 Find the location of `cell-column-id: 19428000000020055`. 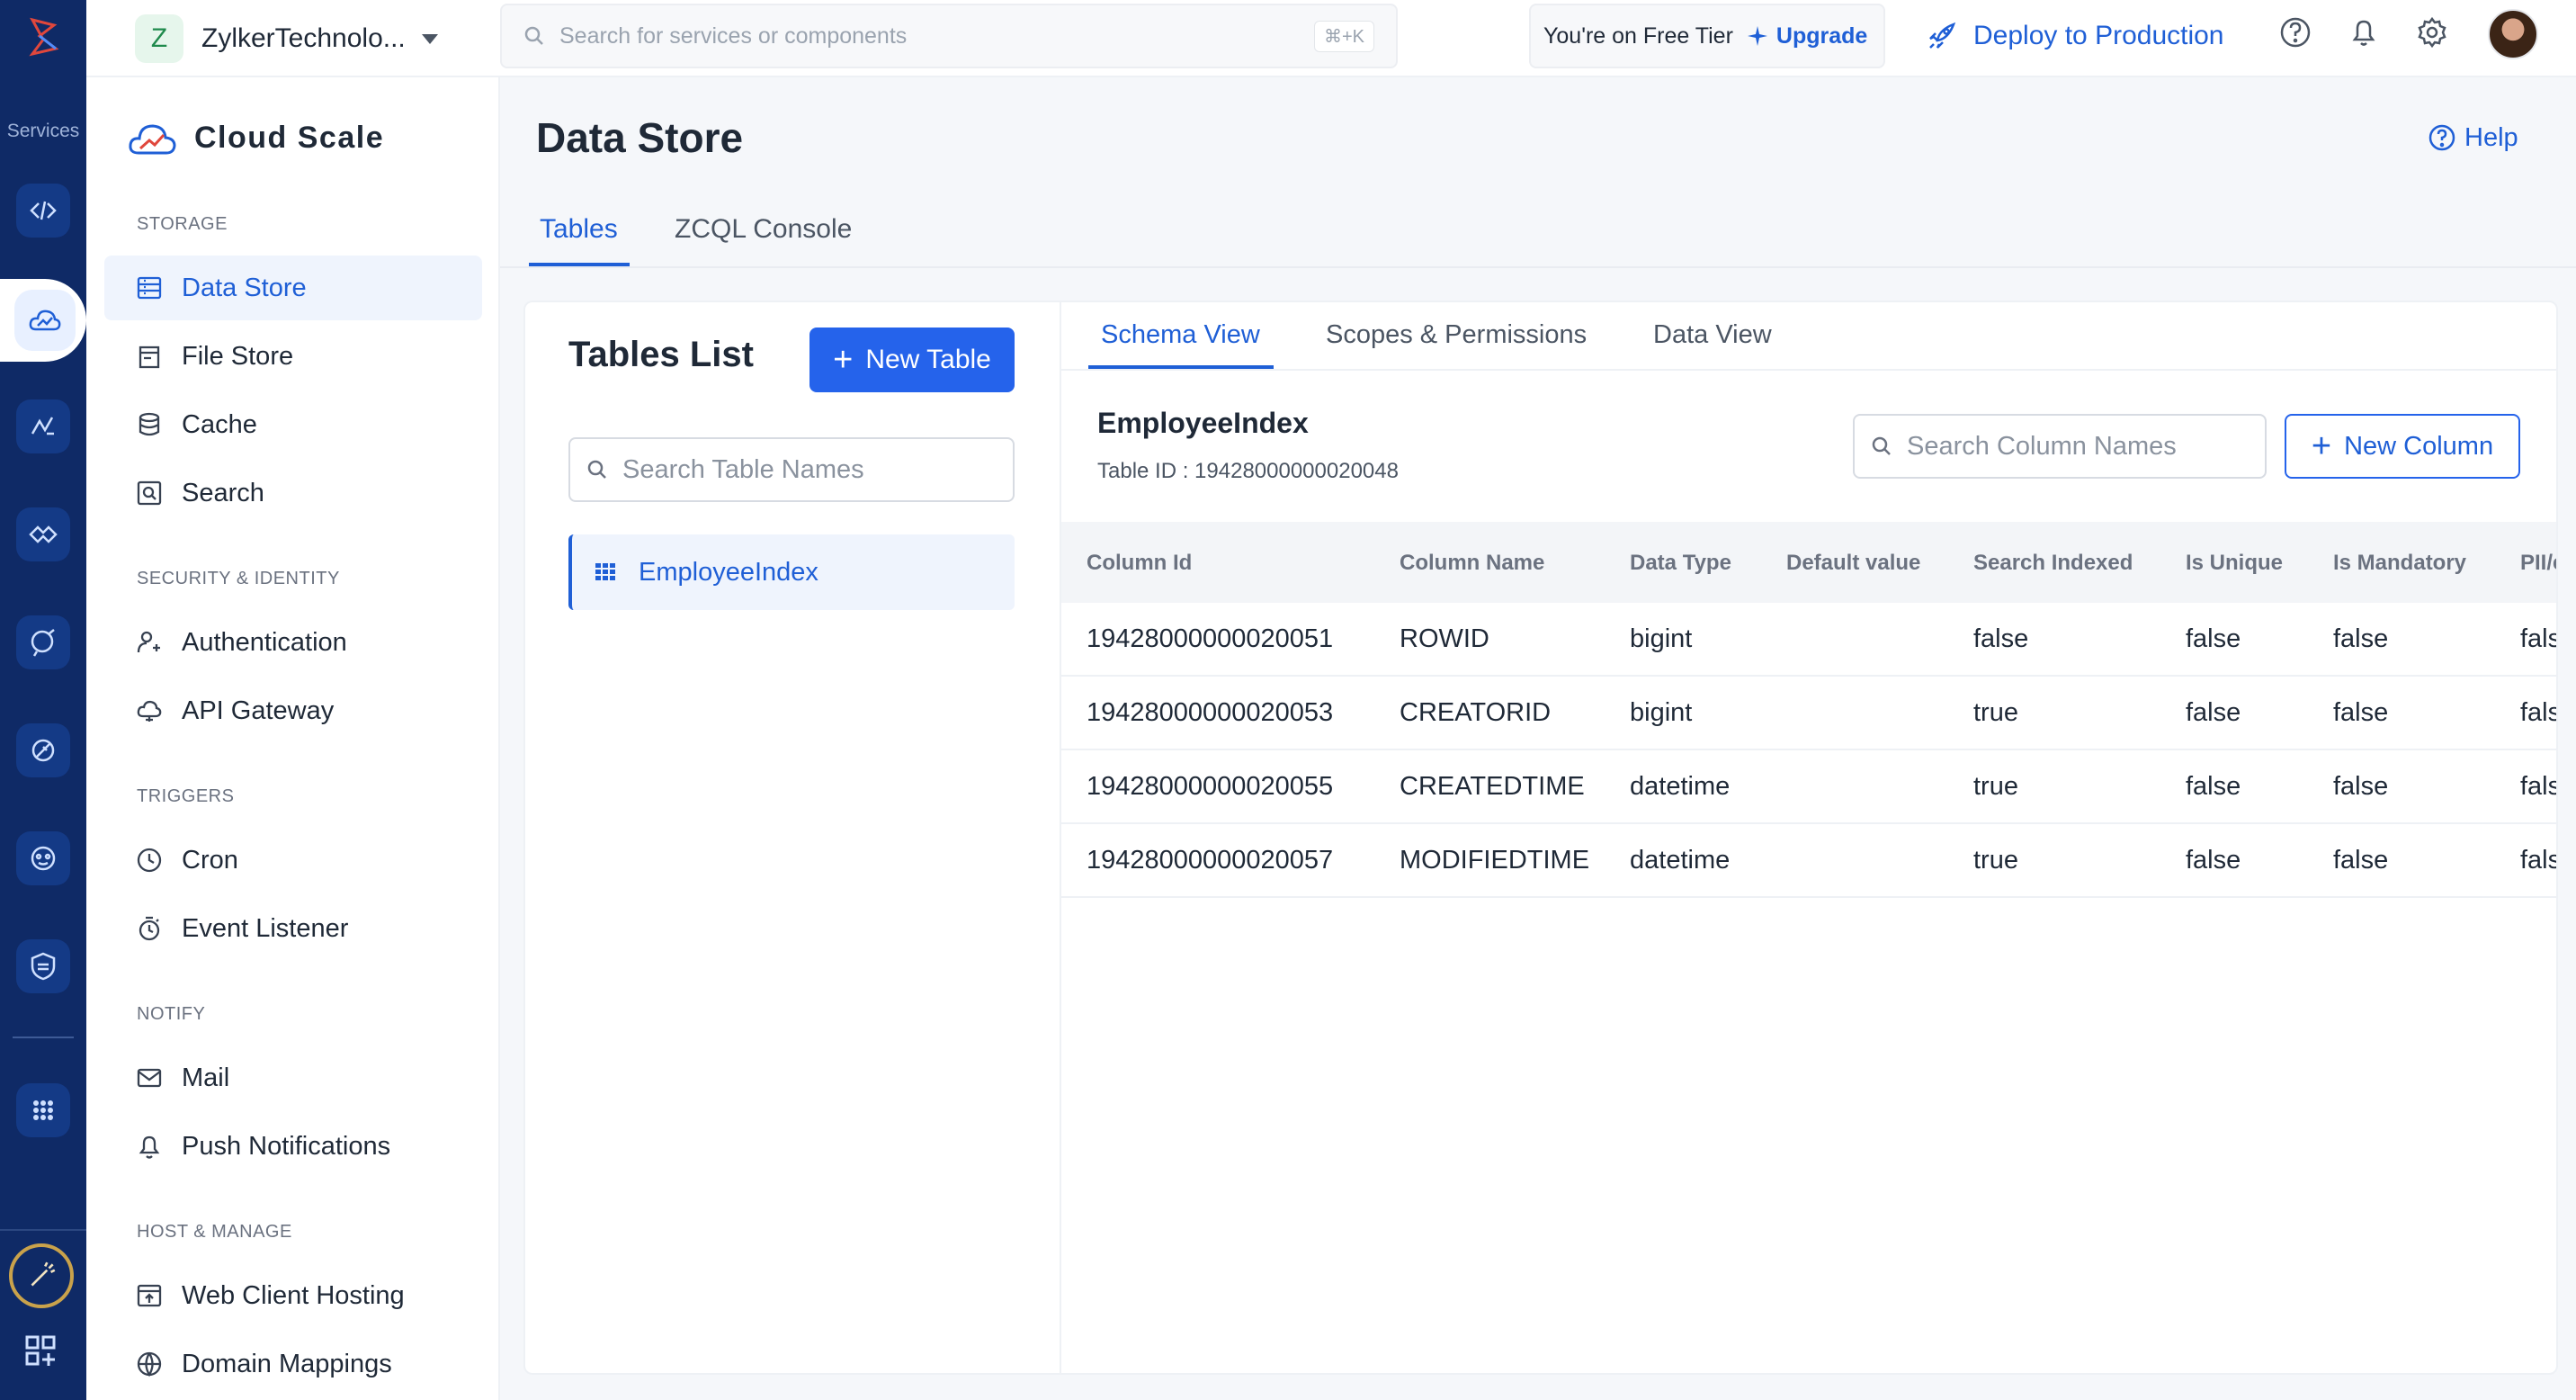

cell-column-id: 19428000000020055 is located at coordinates (1210, 786).